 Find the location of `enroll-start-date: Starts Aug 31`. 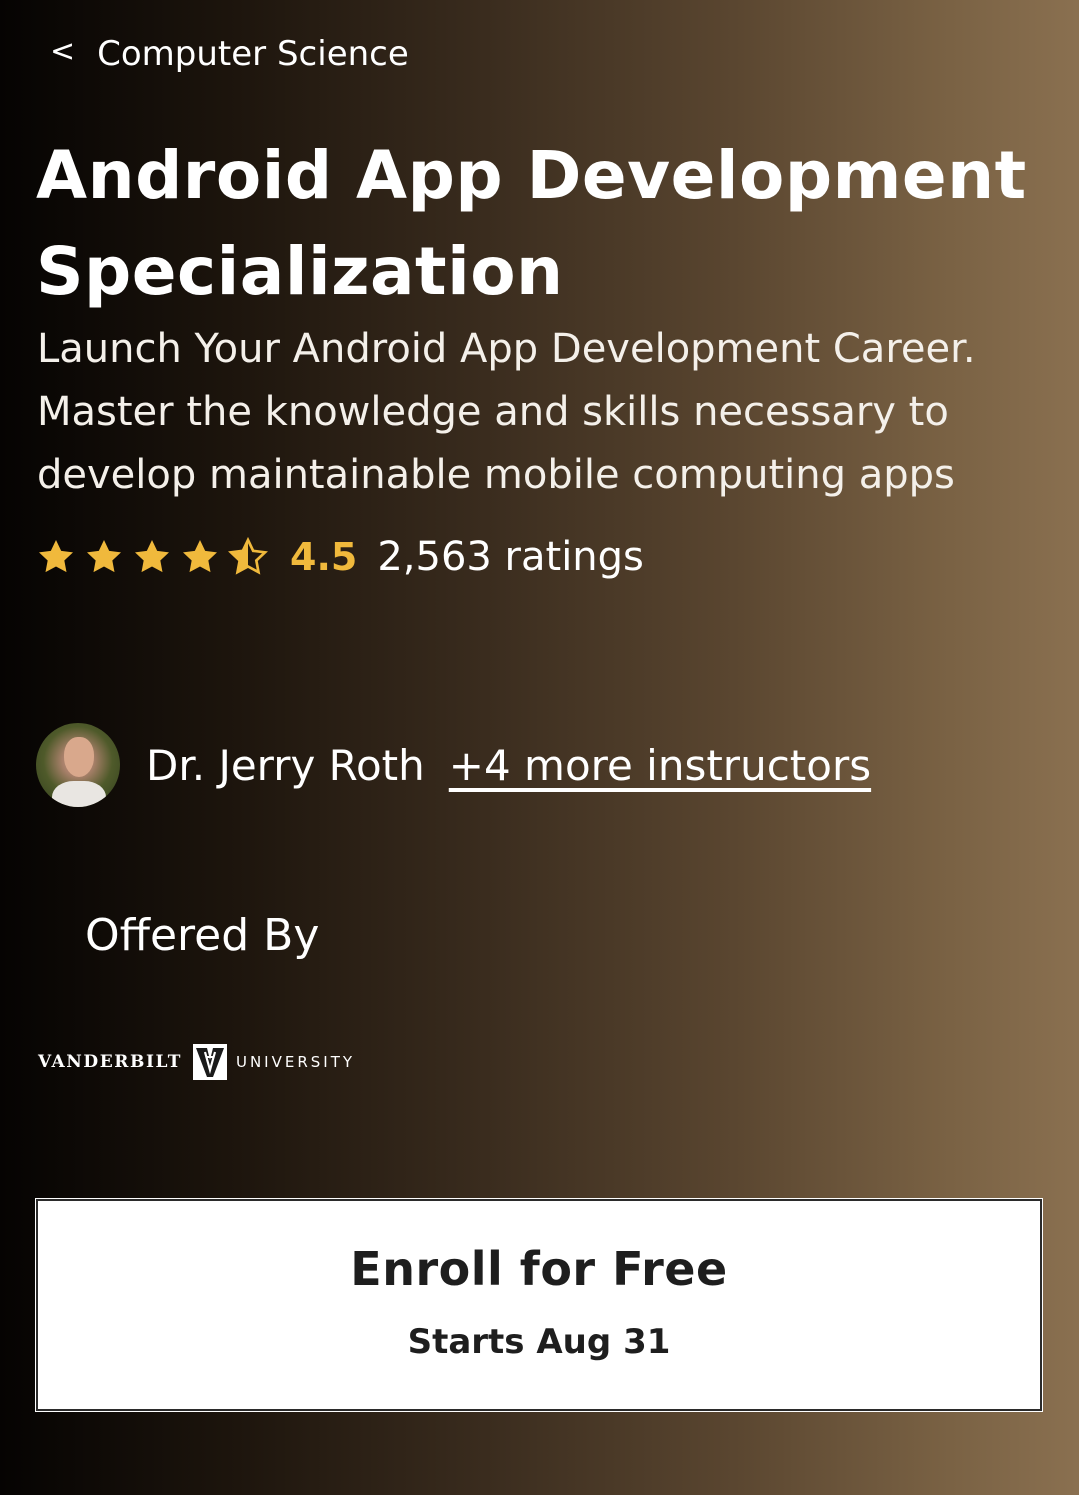

enroll-start-date: Starts Aug 31 is located at coordinates (539, 1342).